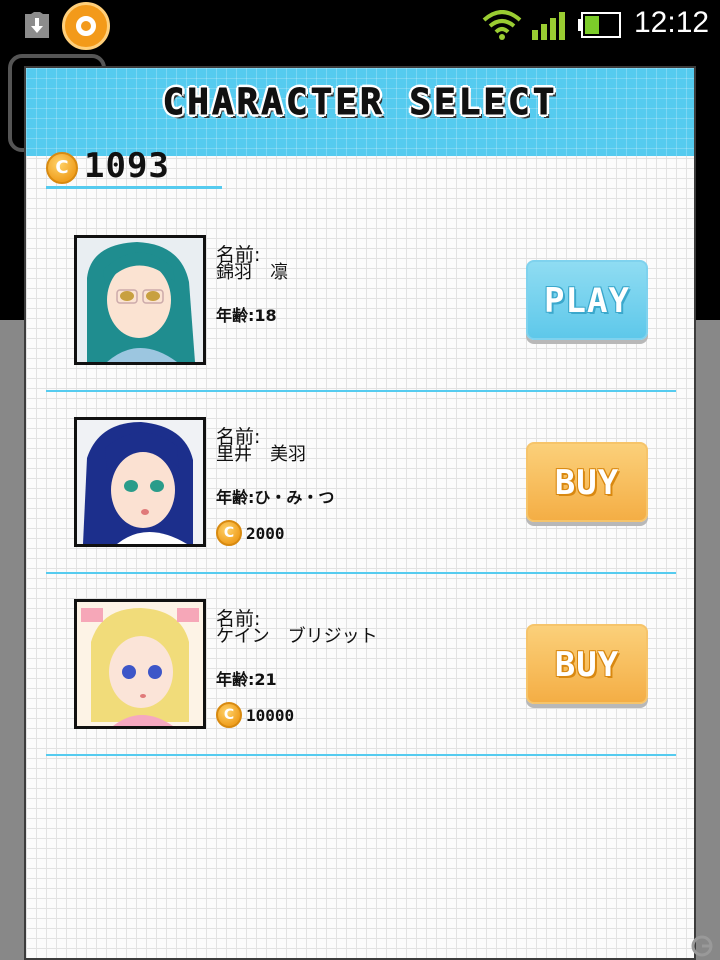 This screenshot has width=720, height=960. I want to click on dialog-title: CHARACTER SELECT, so click(360, 103).